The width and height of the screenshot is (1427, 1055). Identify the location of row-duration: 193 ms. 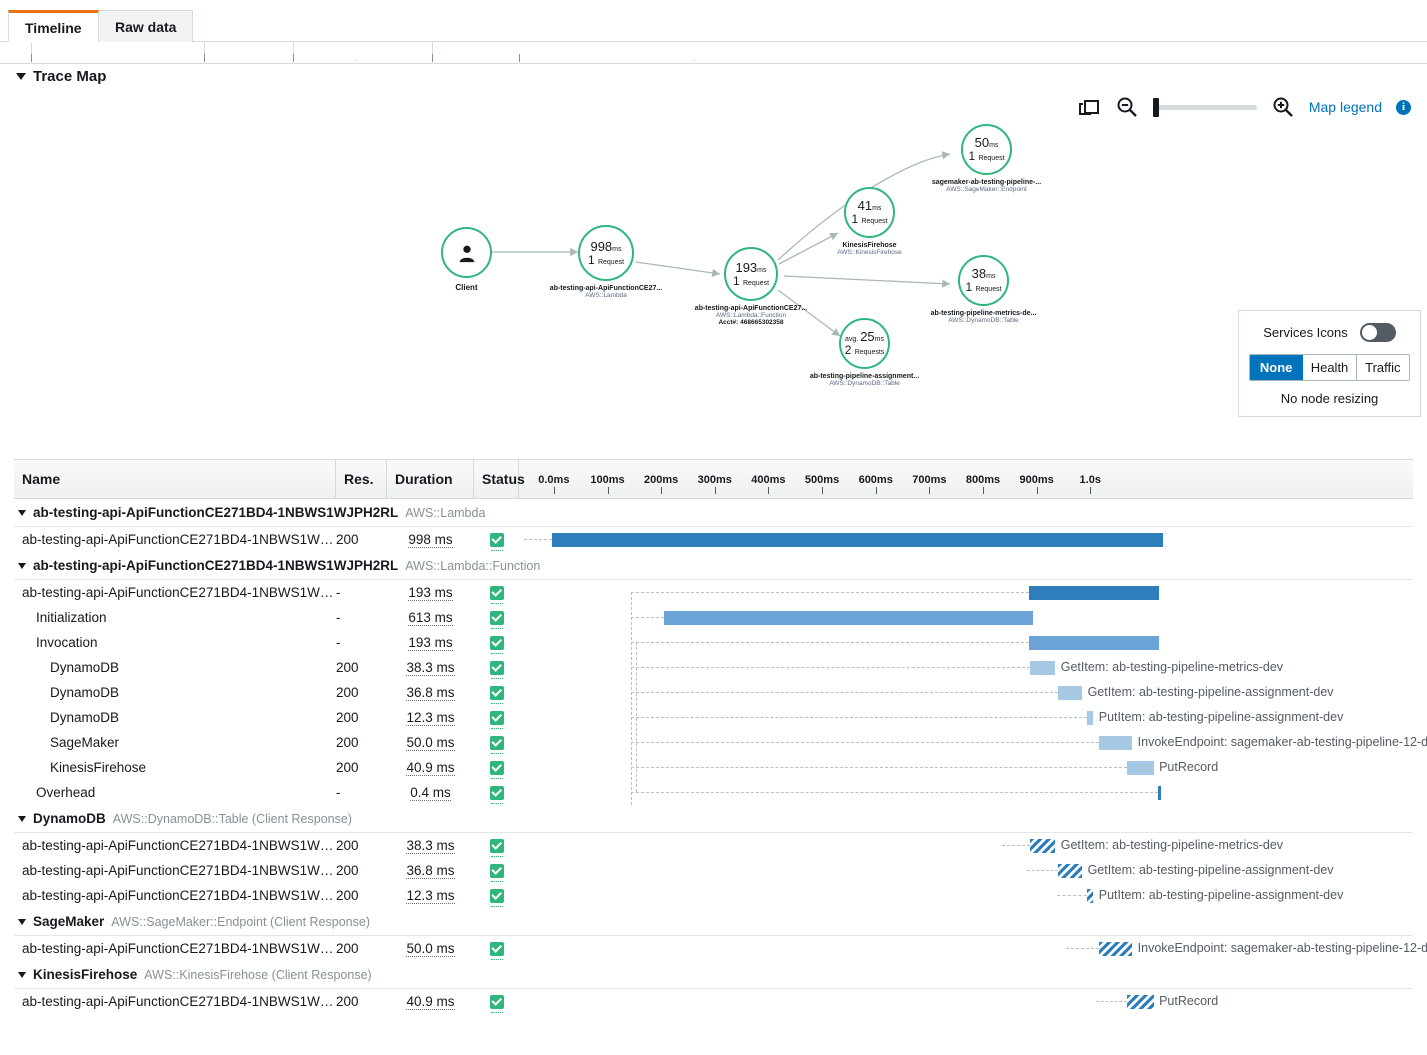
(430, 643).